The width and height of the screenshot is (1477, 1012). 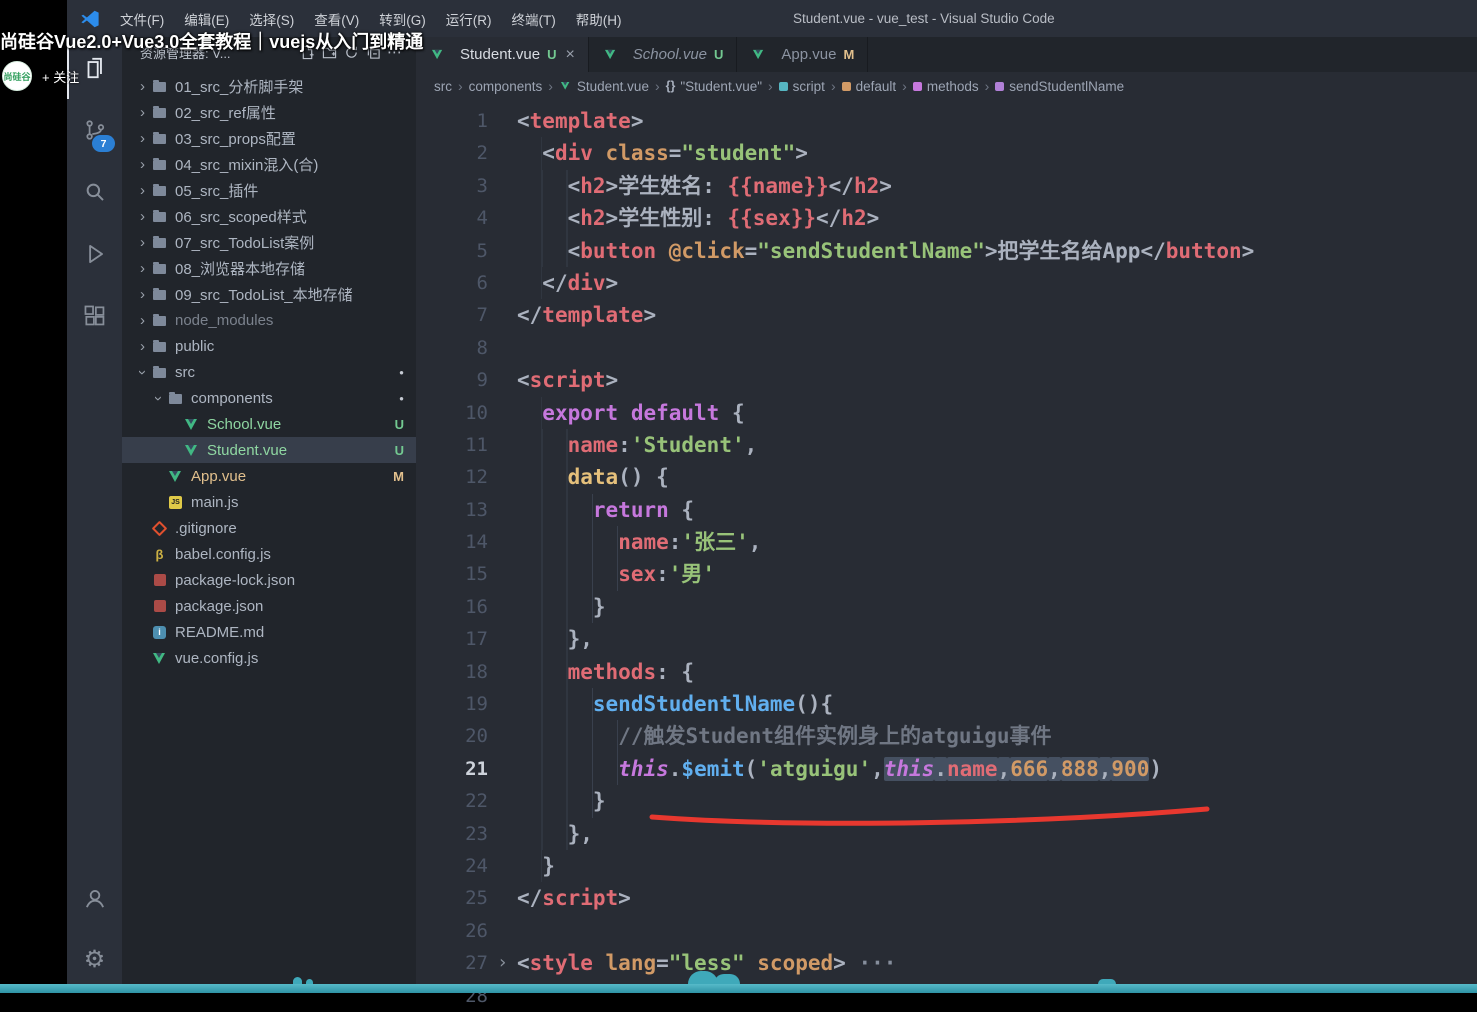 What do you see at coordinates (997, 445) in the screenshot?
I see `code-text: name:'Student',` at bounding box center [997, 445].